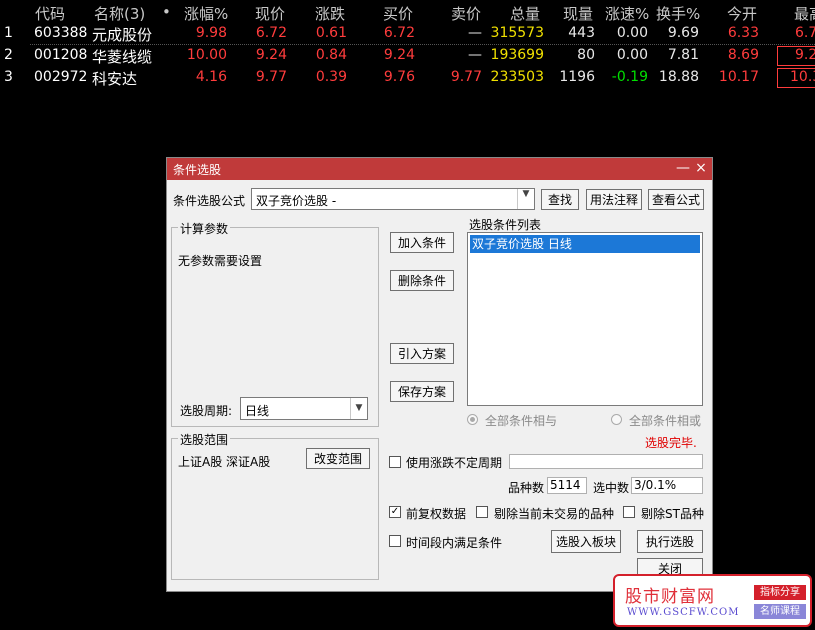  What do you see at coordinates (399, 77) in the screenshot?
I see `bid-price: 9.76` at bounding box center [399, 77].